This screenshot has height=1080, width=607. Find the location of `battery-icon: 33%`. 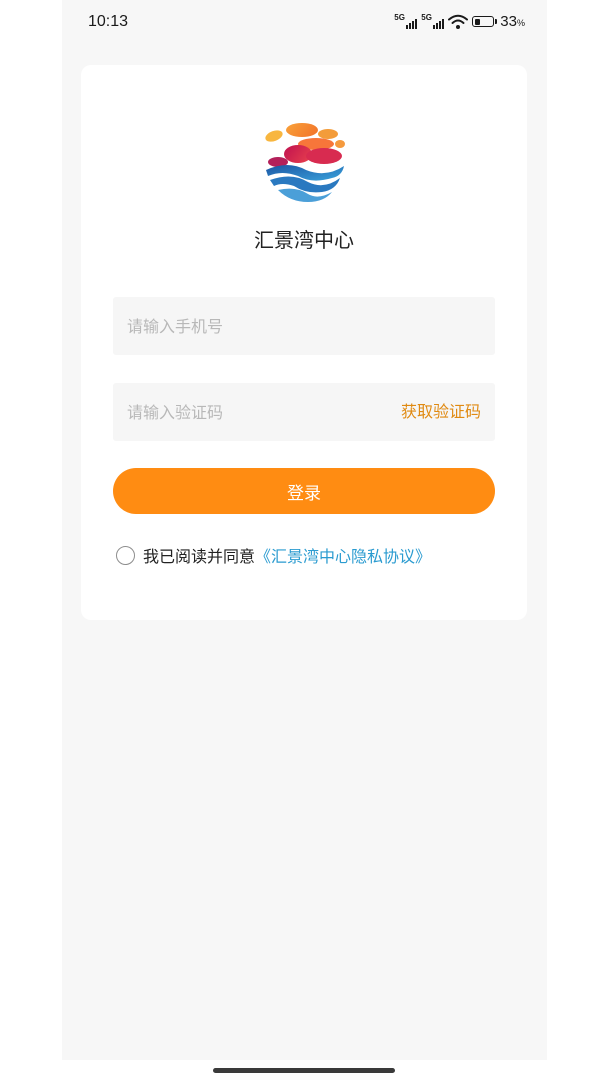

battery-icon: 33% is located at coordinates (498, 21).